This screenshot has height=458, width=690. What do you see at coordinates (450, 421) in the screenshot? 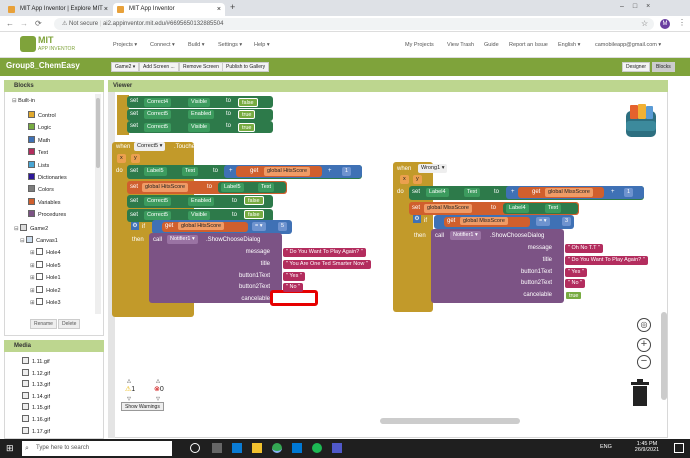
I see `viewer-horizontal-scrollbar` at bounding box center [450, 421].